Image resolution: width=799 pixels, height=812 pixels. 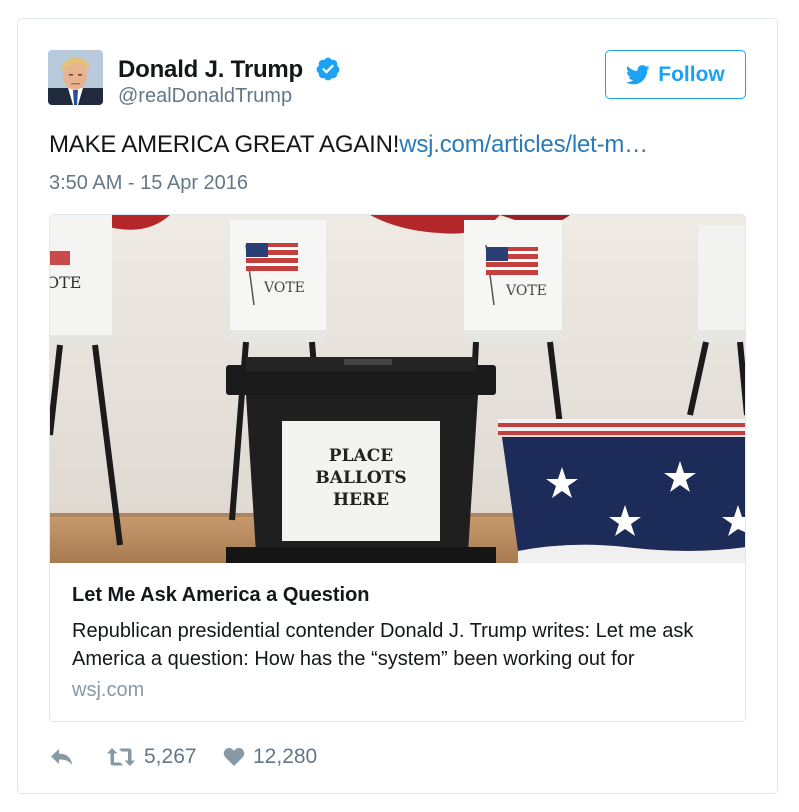 I want to click on follow-button: Follow, so click(x=675, y=74).